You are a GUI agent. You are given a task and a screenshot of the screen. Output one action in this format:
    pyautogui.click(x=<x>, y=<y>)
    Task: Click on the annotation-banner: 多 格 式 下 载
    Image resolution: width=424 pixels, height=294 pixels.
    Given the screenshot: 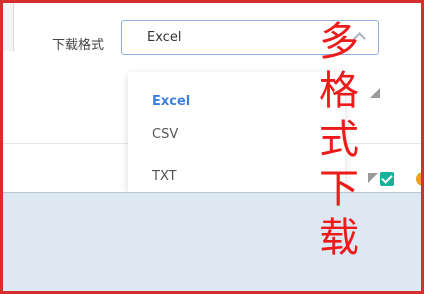 What is the action you would take?
    pyautogui.click(x=339, y=140)
    